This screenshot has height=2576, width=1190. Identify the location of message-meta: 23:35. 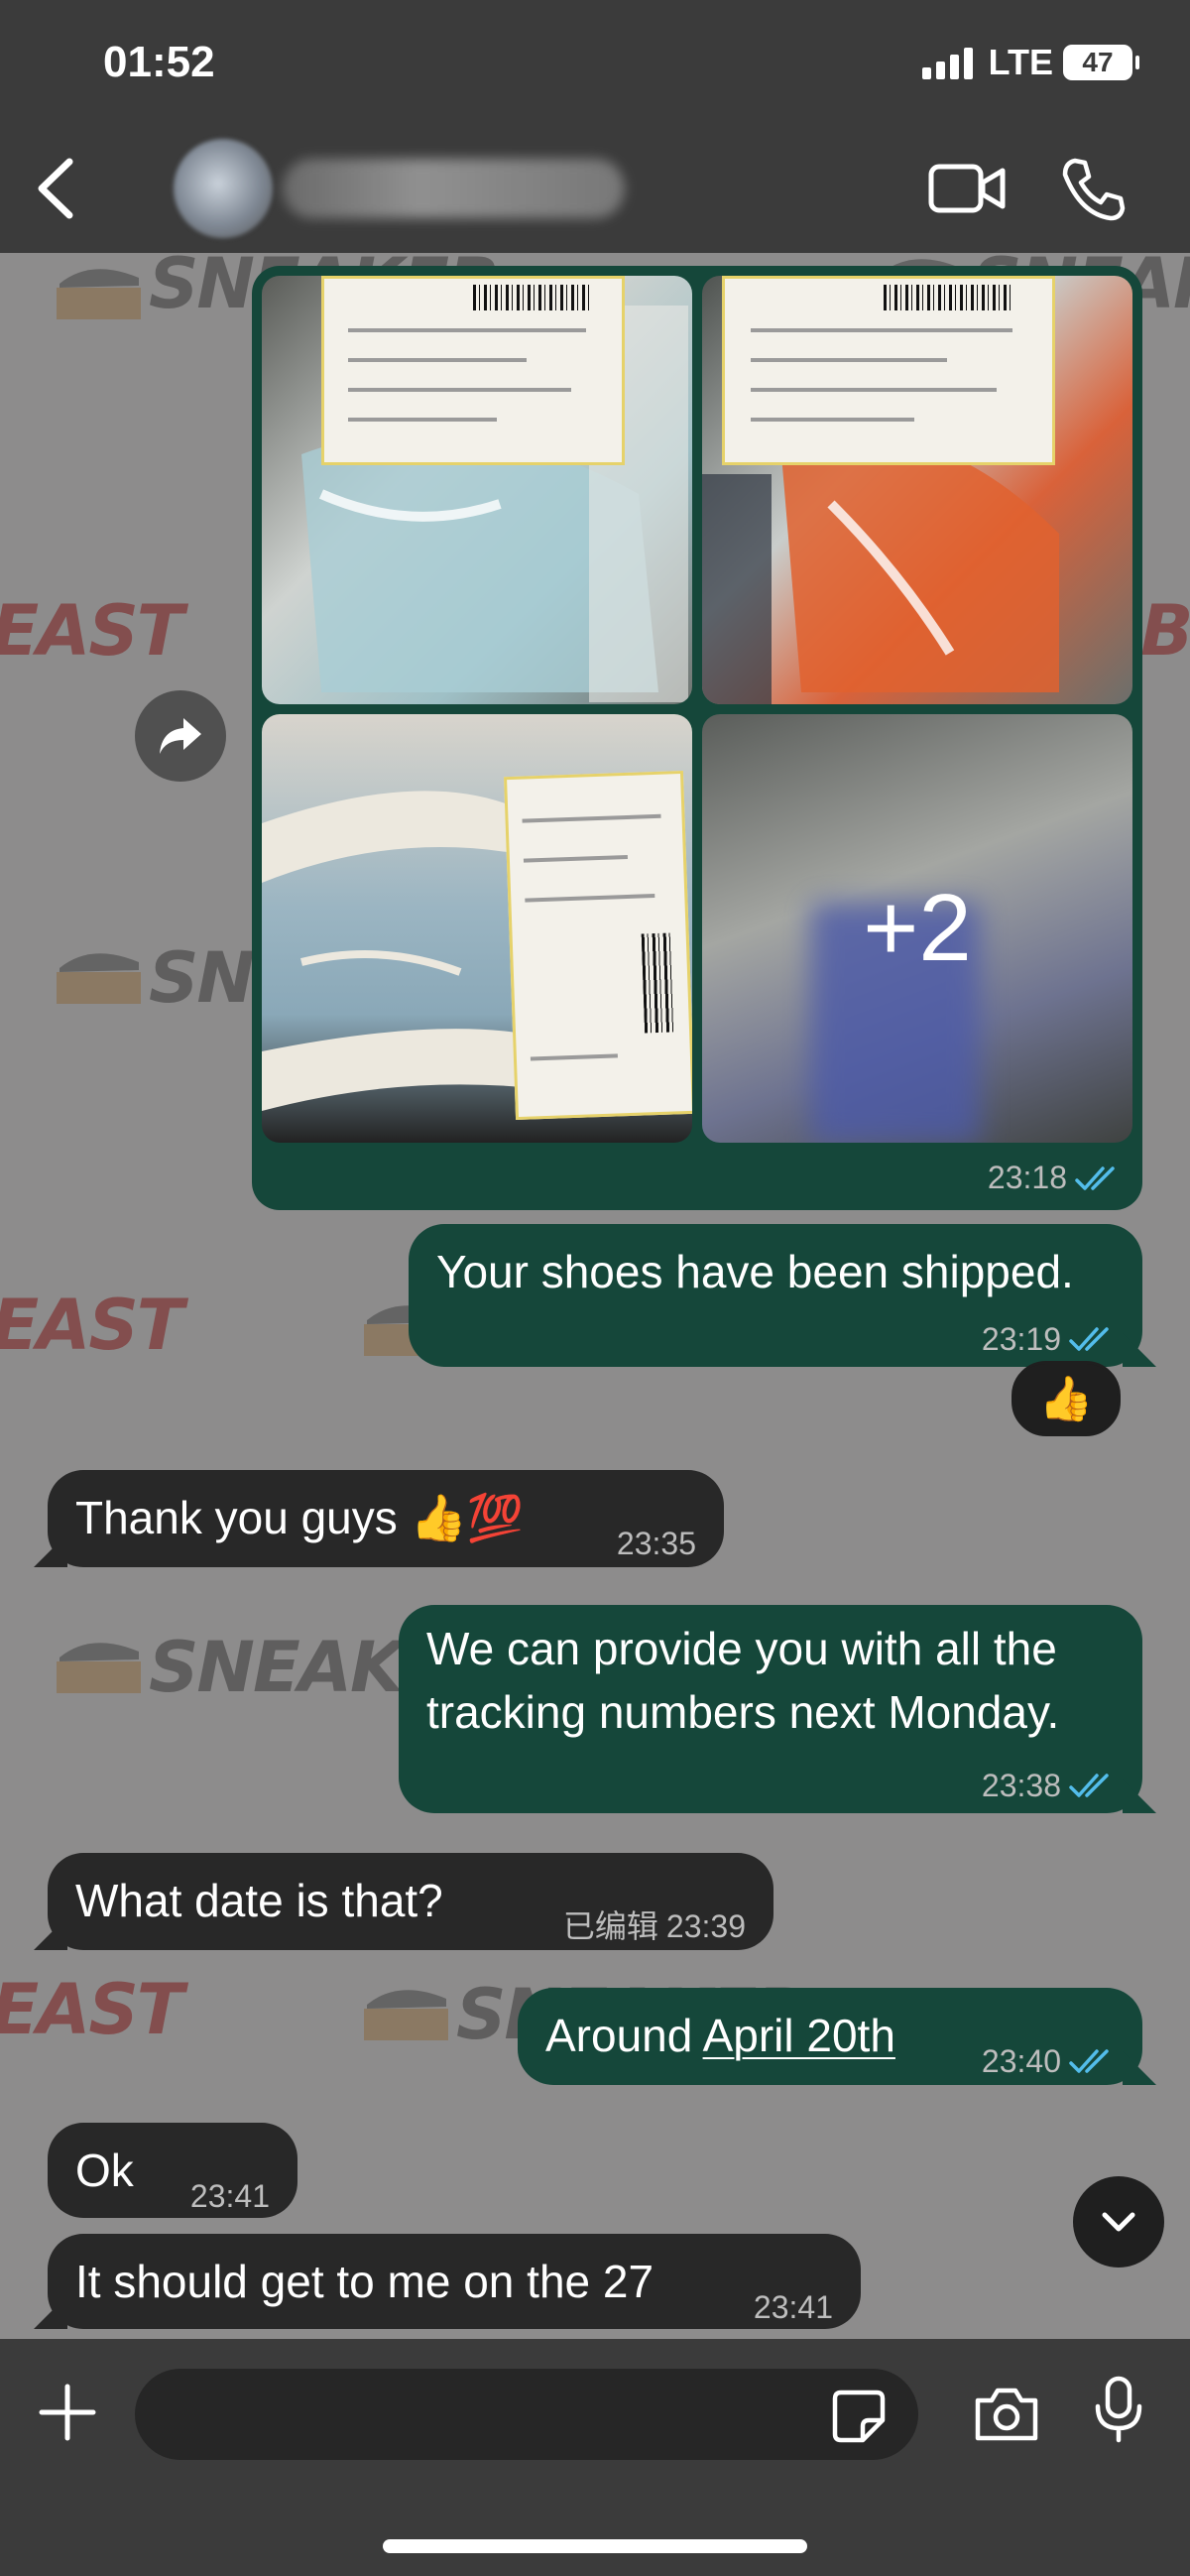
(656, 1543).